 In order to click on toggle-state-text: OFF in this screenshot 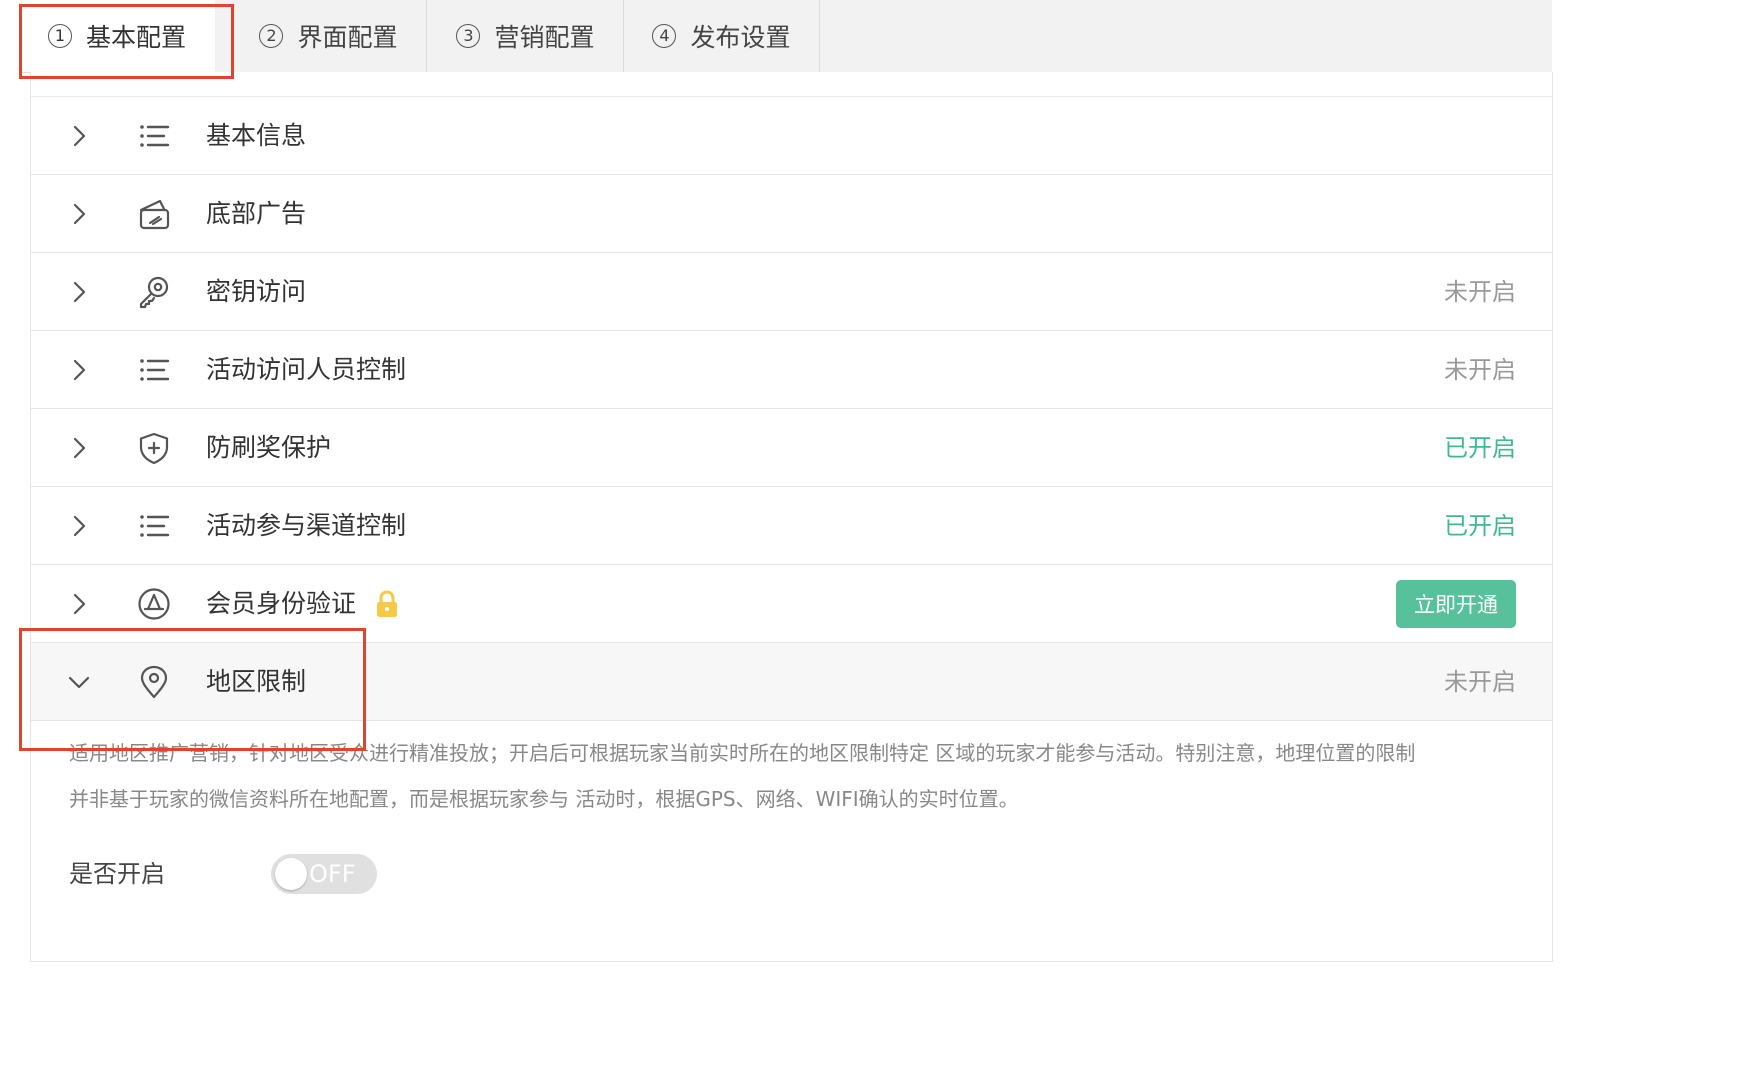, I will do `click(332, 874)`.